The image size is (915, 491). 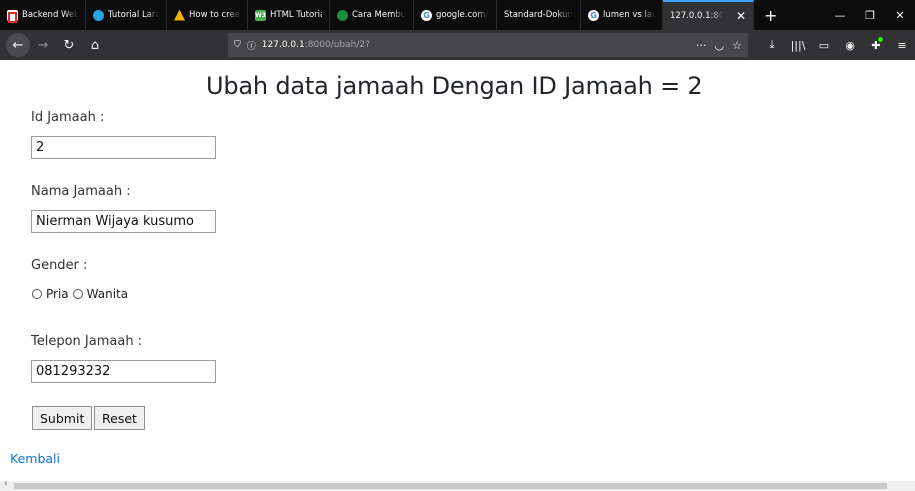 What do you see at coordinates (43, 45) in the screenshot?
I see `forward-arrow-icon: →` at bounding box center [43, 45].